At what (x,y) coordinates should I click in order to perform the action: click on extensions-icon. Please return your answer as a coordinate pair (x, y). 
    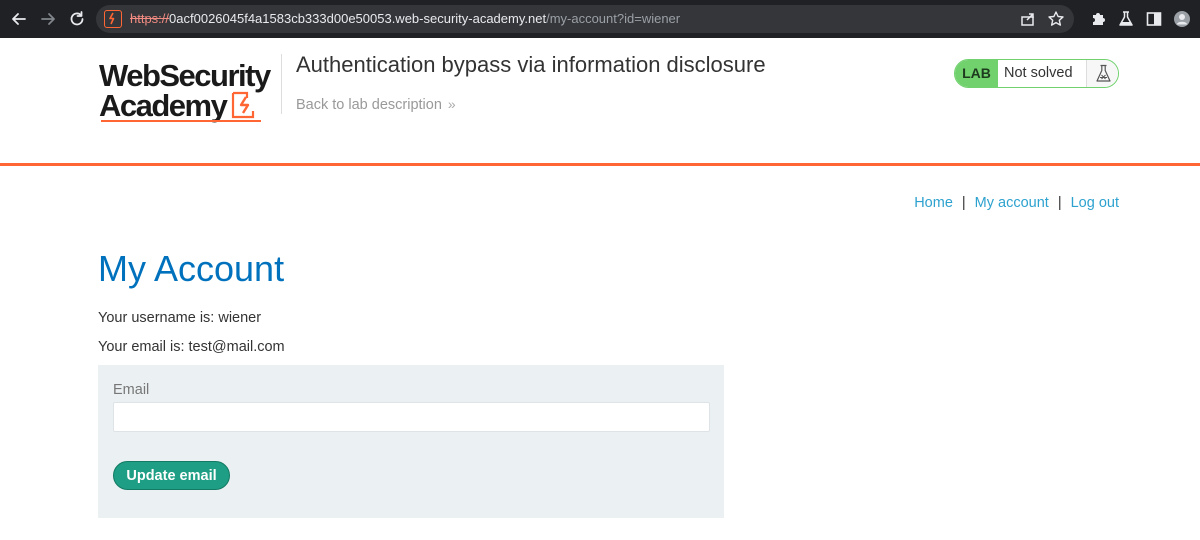
    Looking at the image, I should click on (1098, 19).